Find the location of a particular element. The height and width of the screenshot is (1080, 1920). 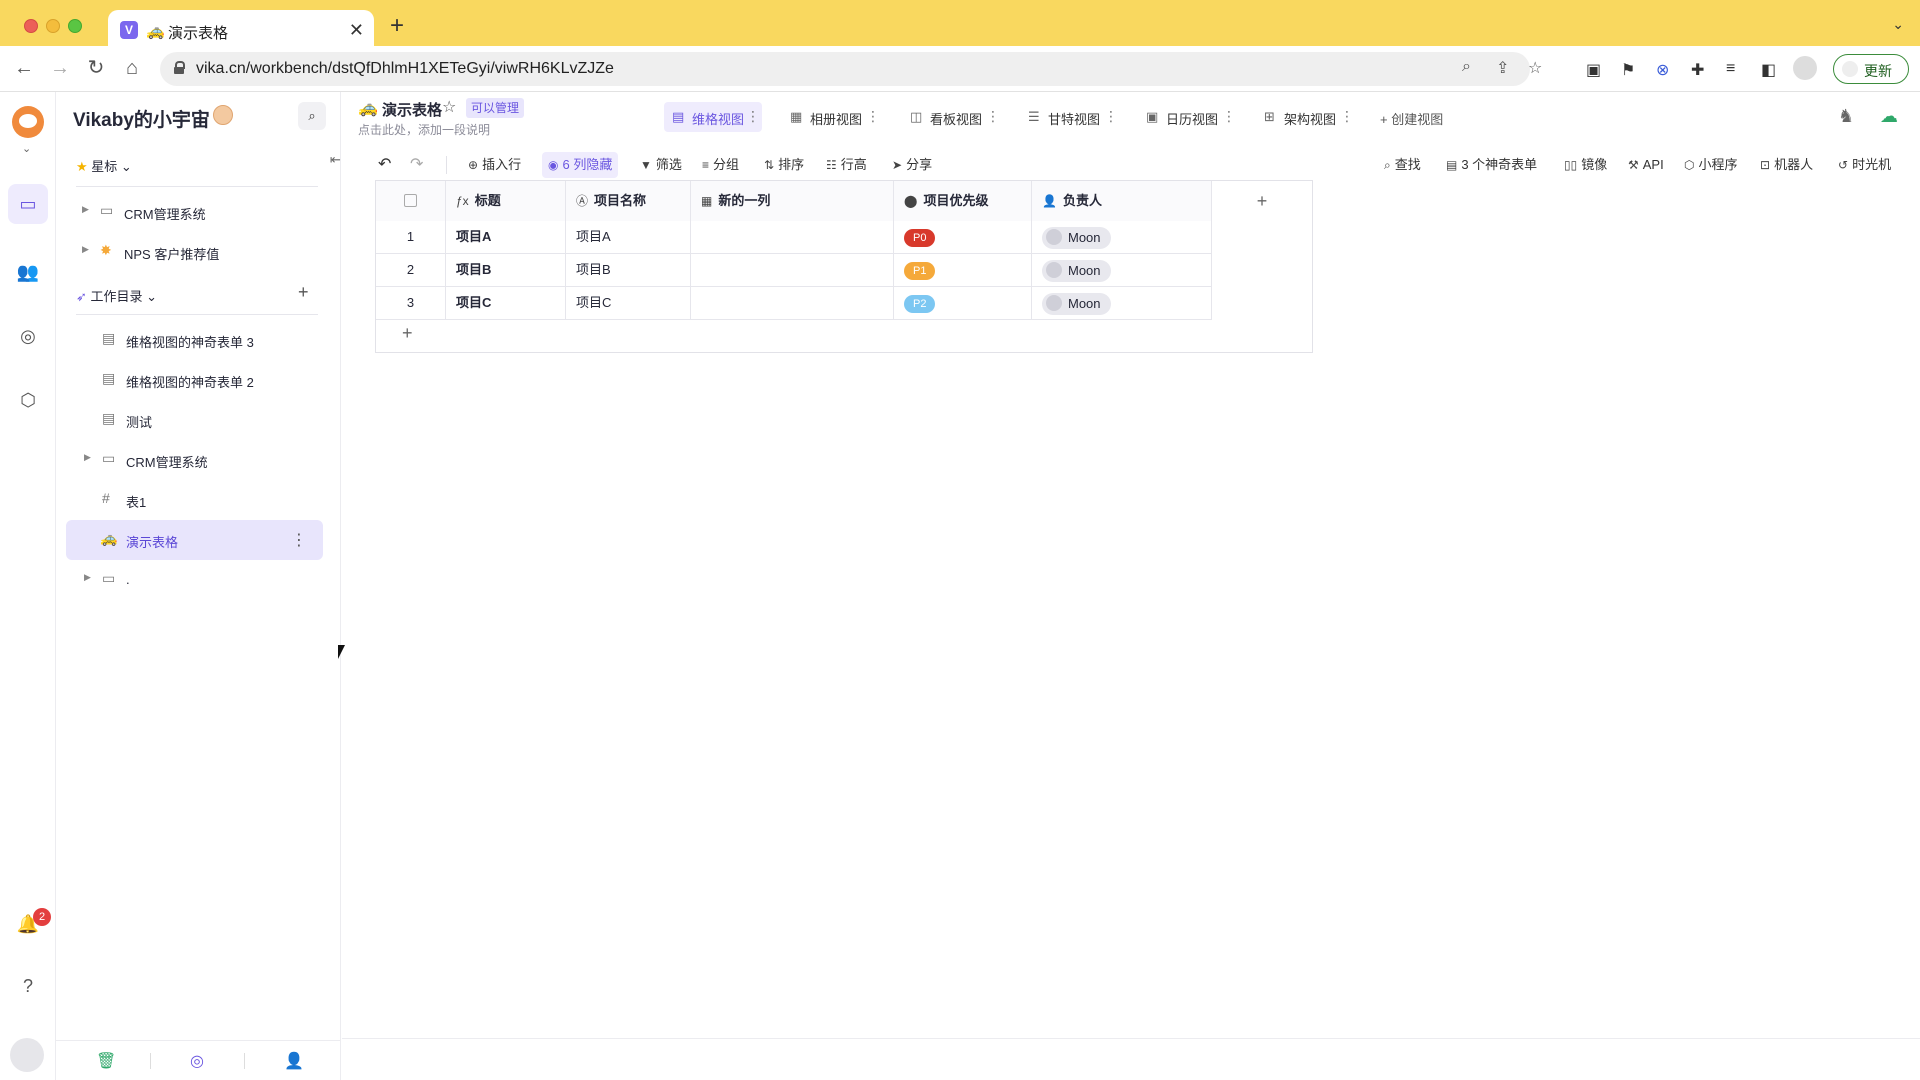

select-all-cell is located at coordinates (411, 201).